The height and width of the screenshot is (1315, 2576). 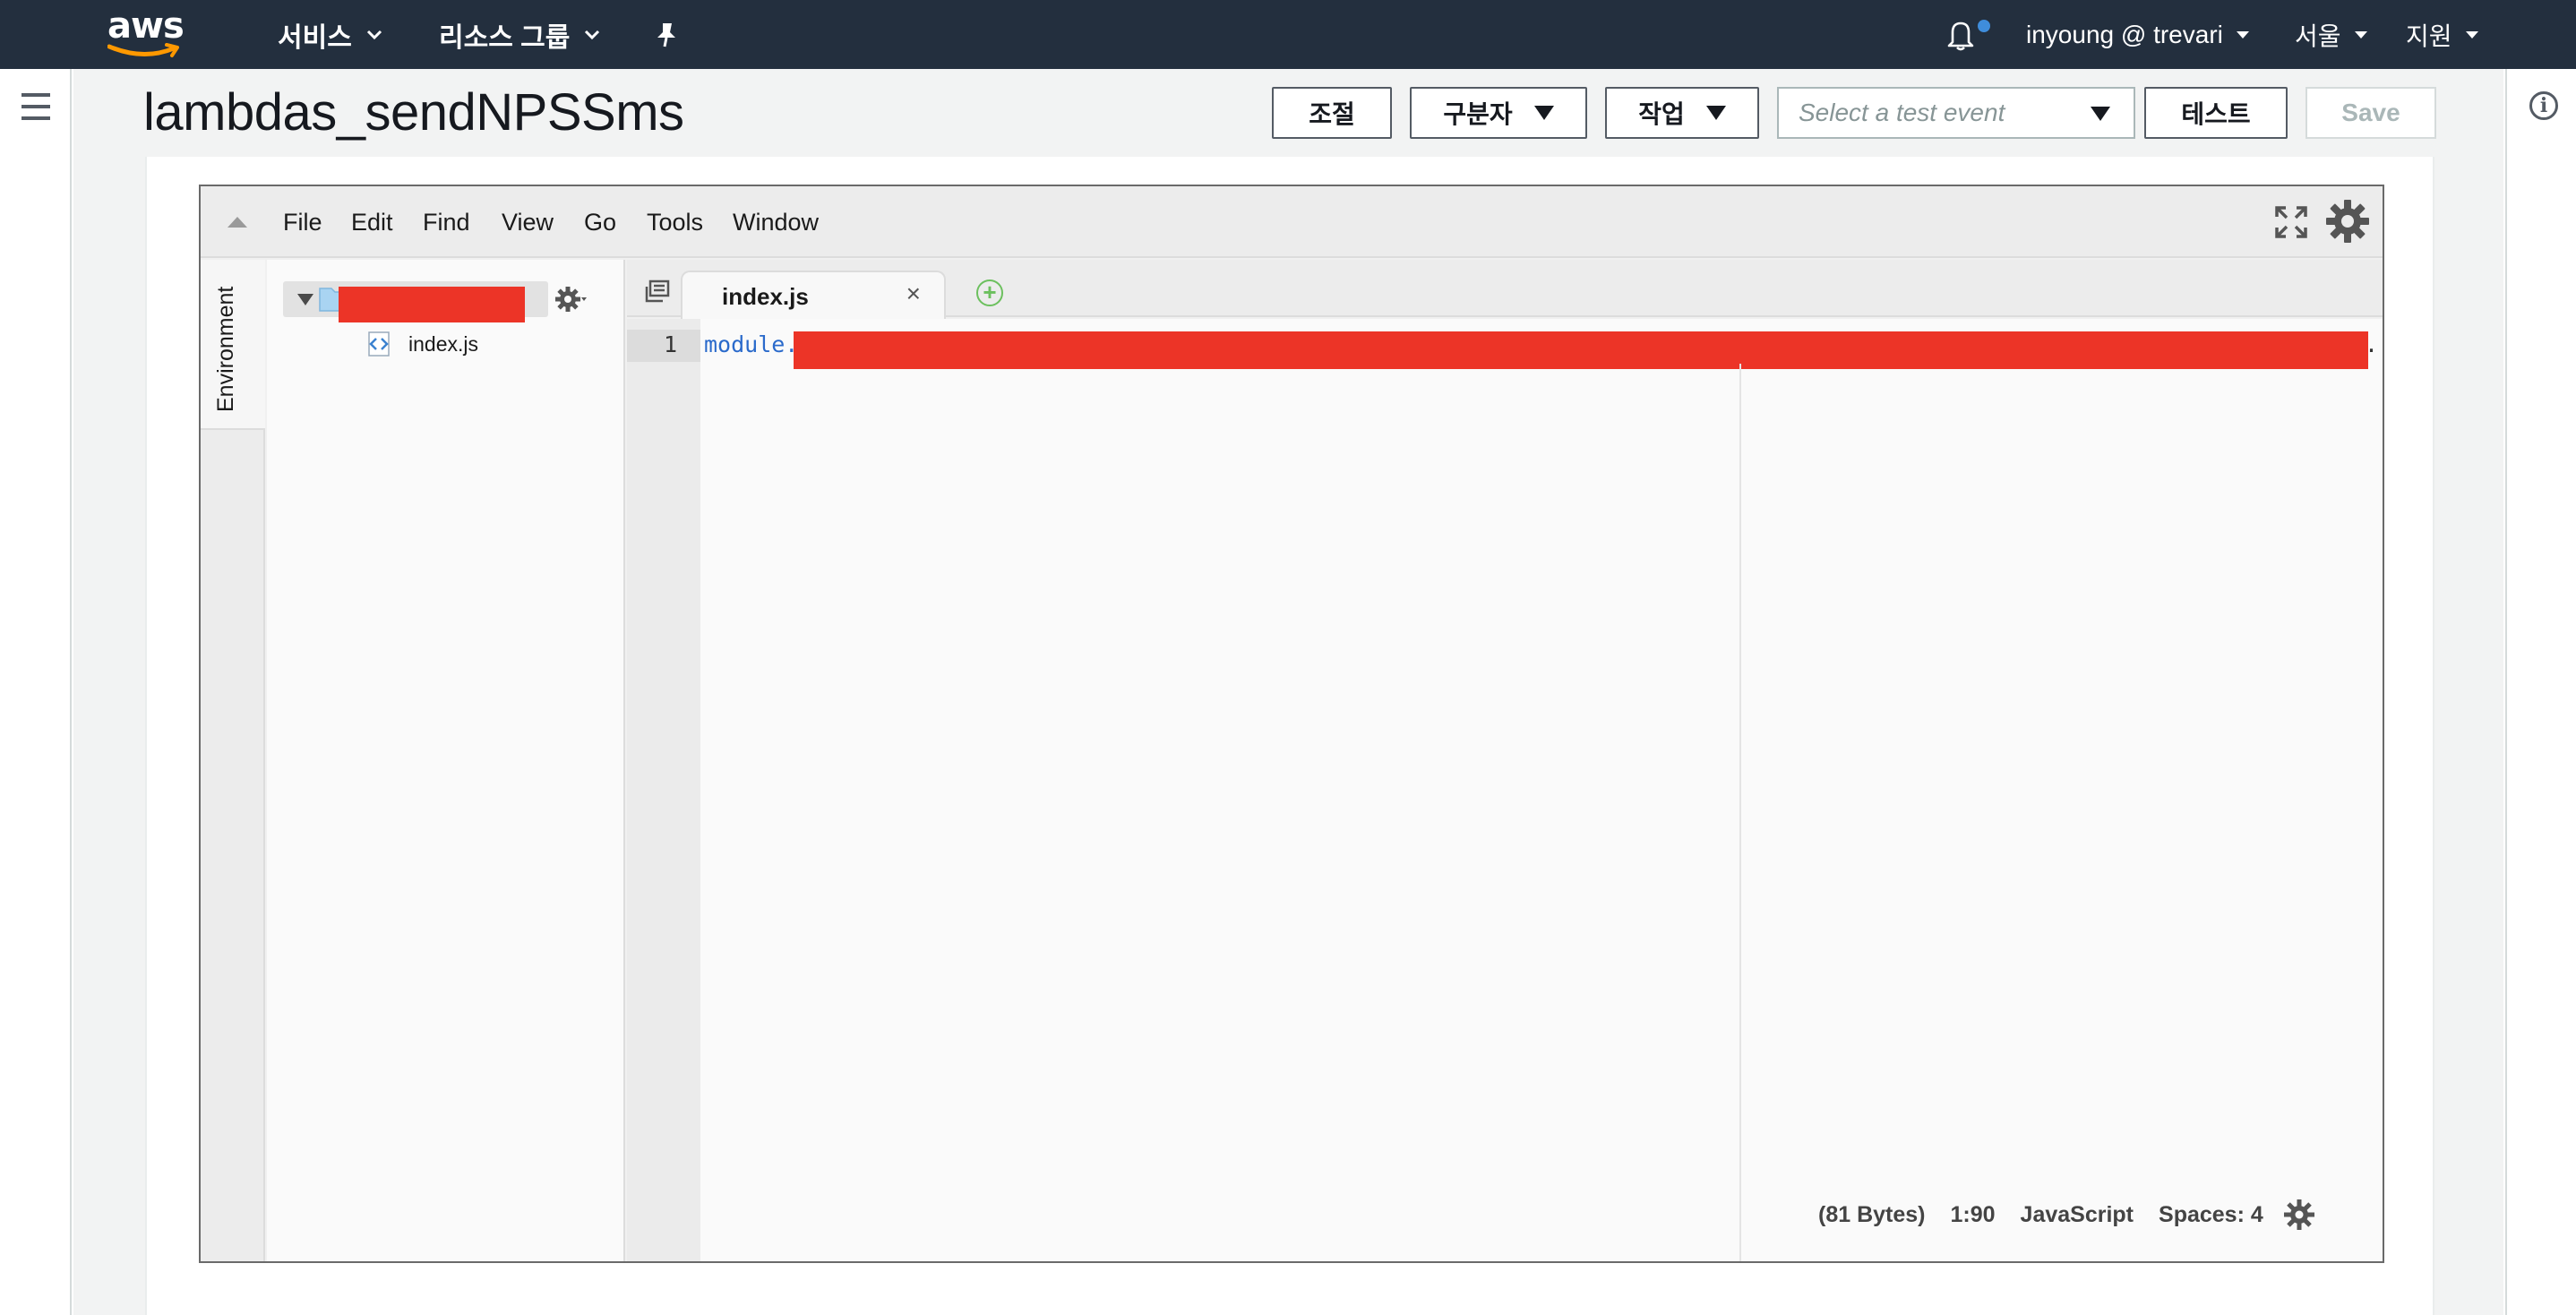 What do you see at coordinates (658, 291) in the screenshot?
I see `tab-list-icon` at bounding box center [658, 291].